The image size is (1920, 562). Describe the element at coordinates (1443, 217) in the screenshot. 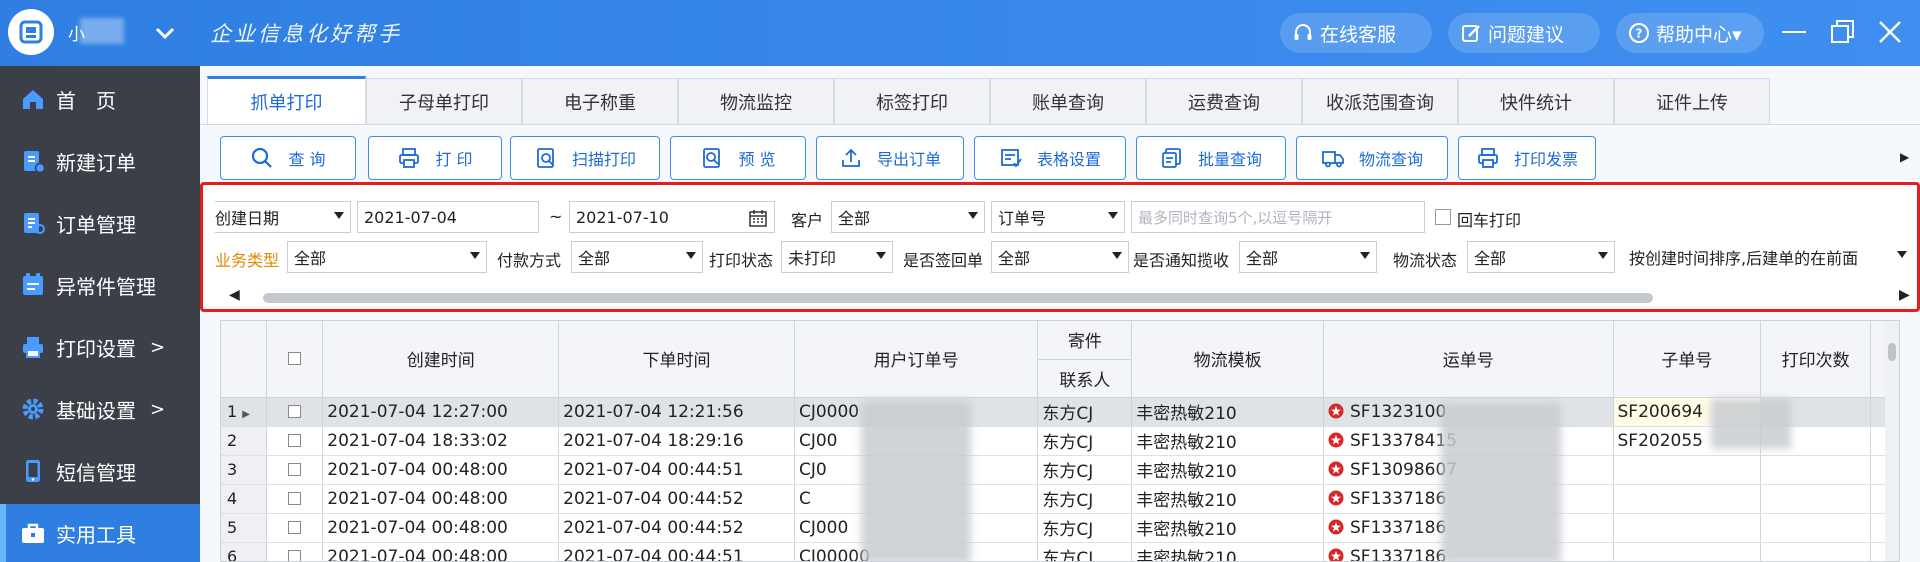

I see `enter-print-checkbox` at that location.